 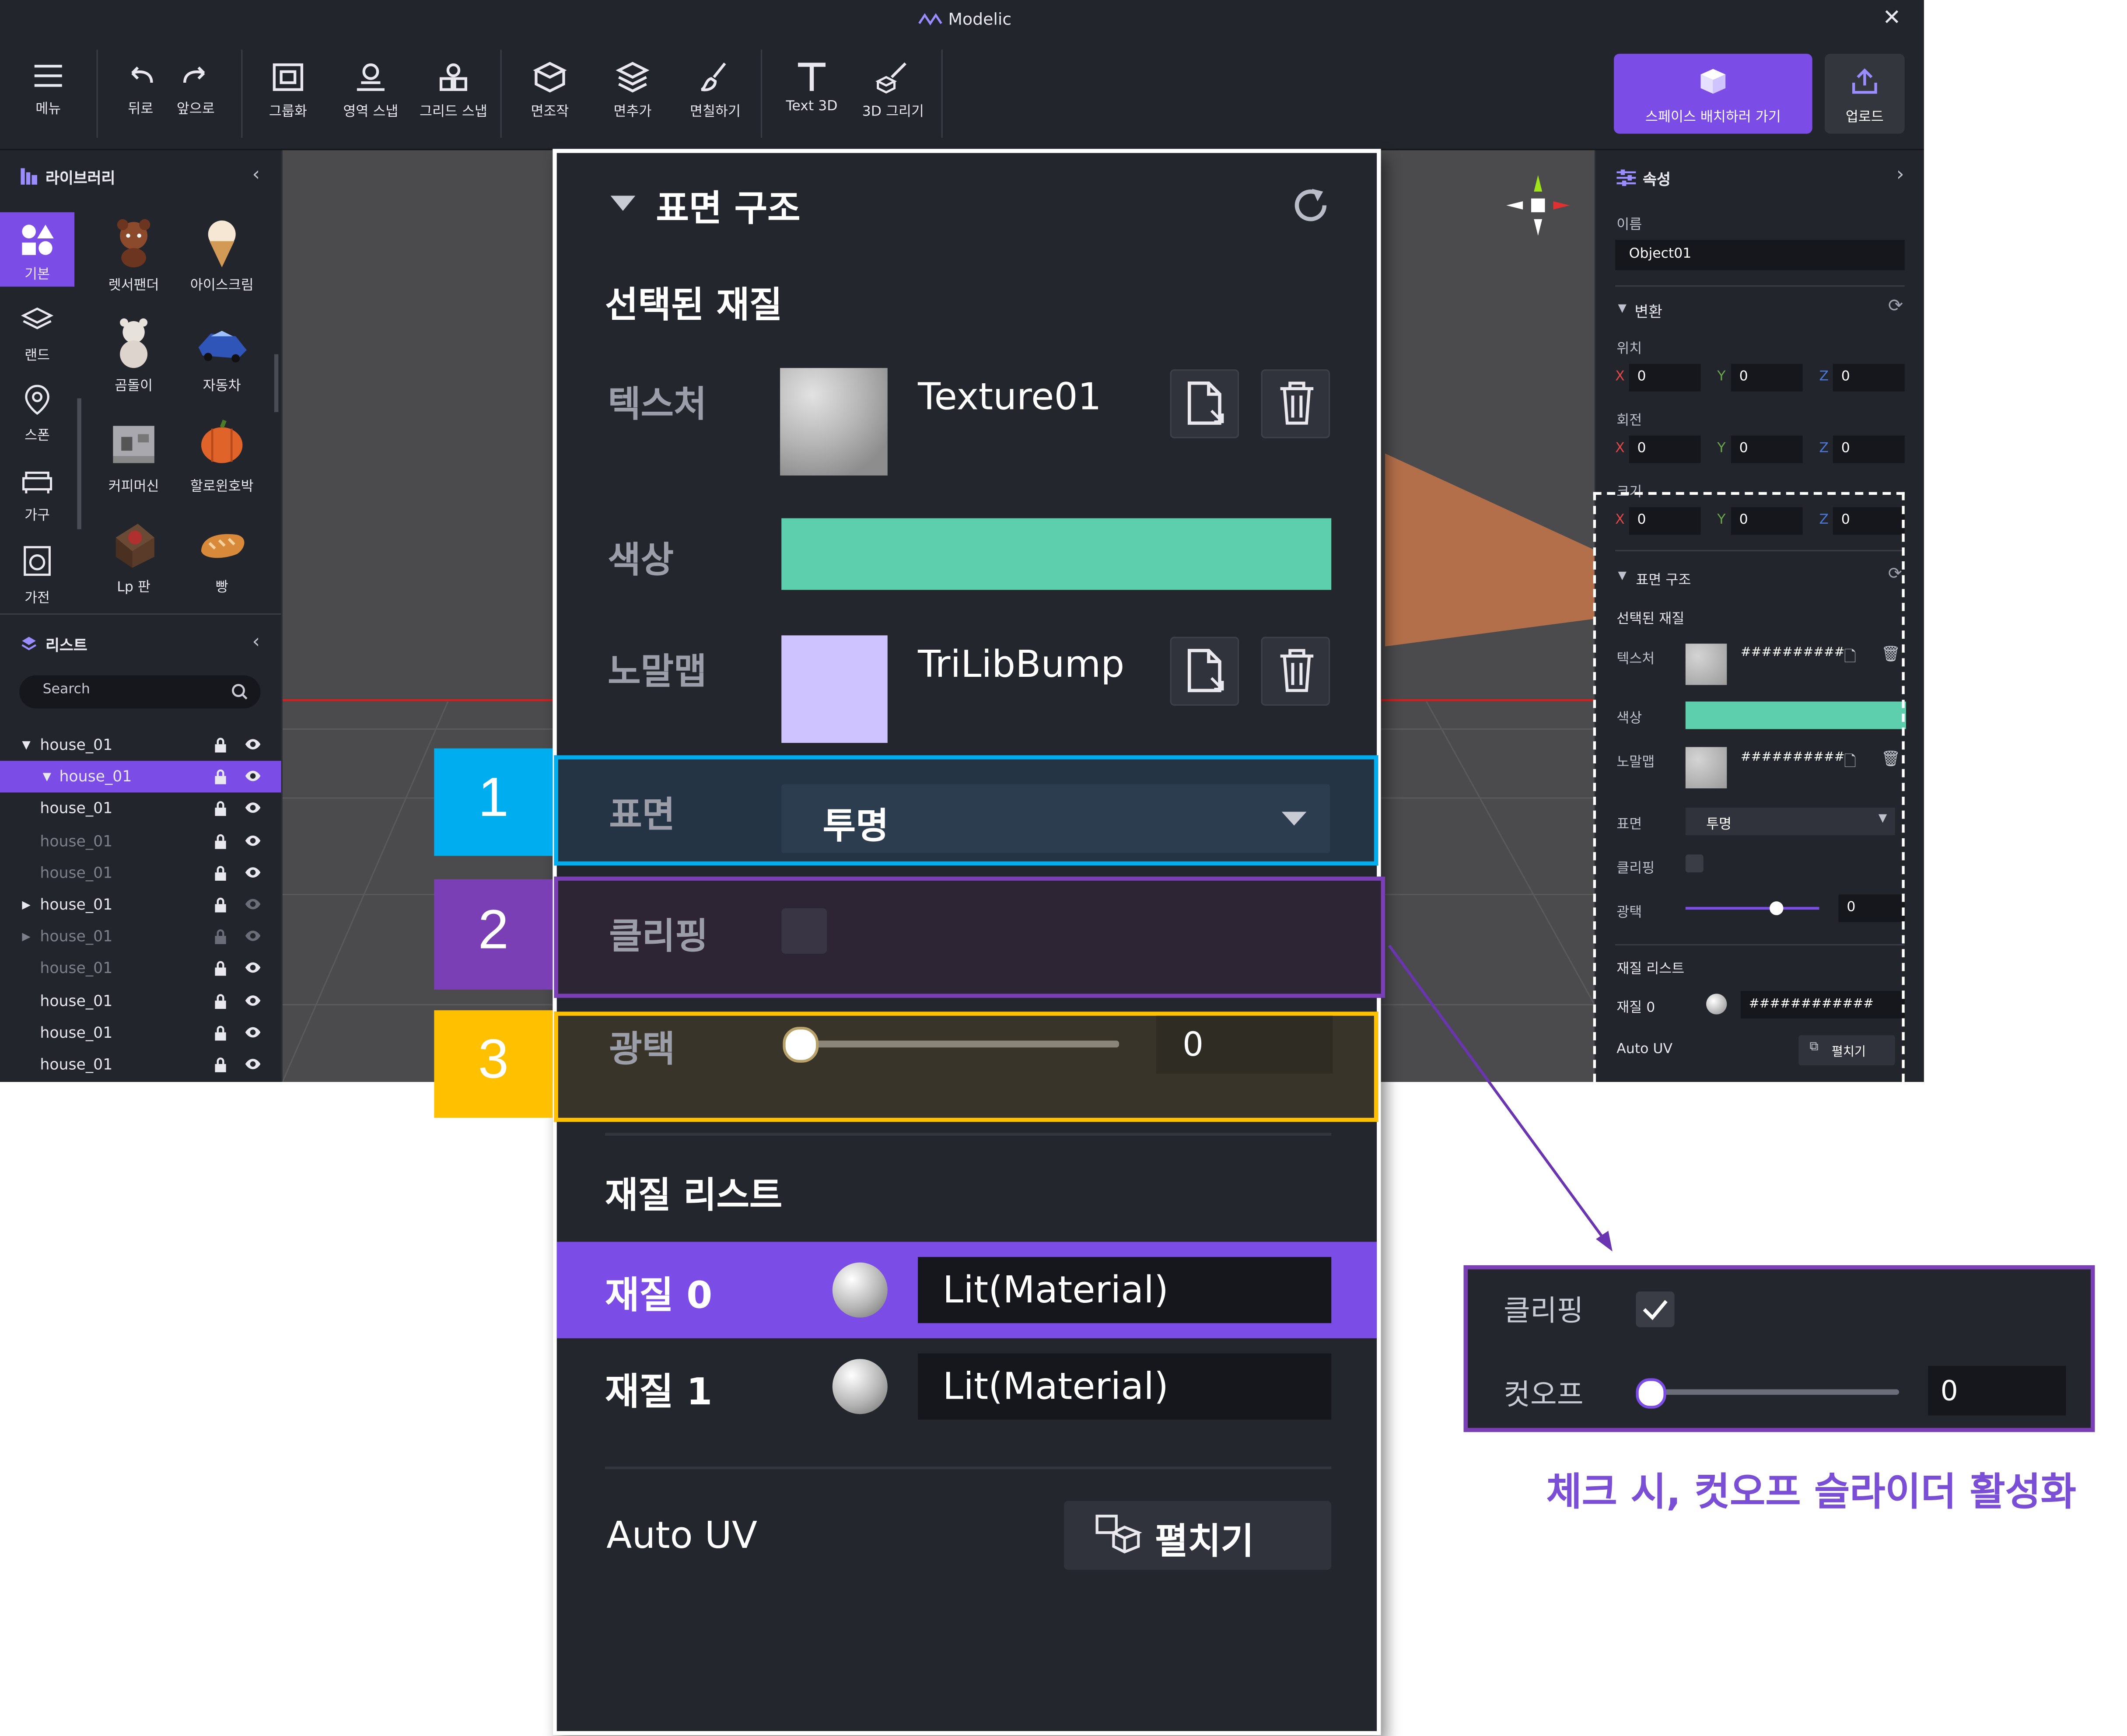 What do you see at coordinates (1312, 205) in the screenshot?
I see `reset-icon` at bounding box center [1312, 205].